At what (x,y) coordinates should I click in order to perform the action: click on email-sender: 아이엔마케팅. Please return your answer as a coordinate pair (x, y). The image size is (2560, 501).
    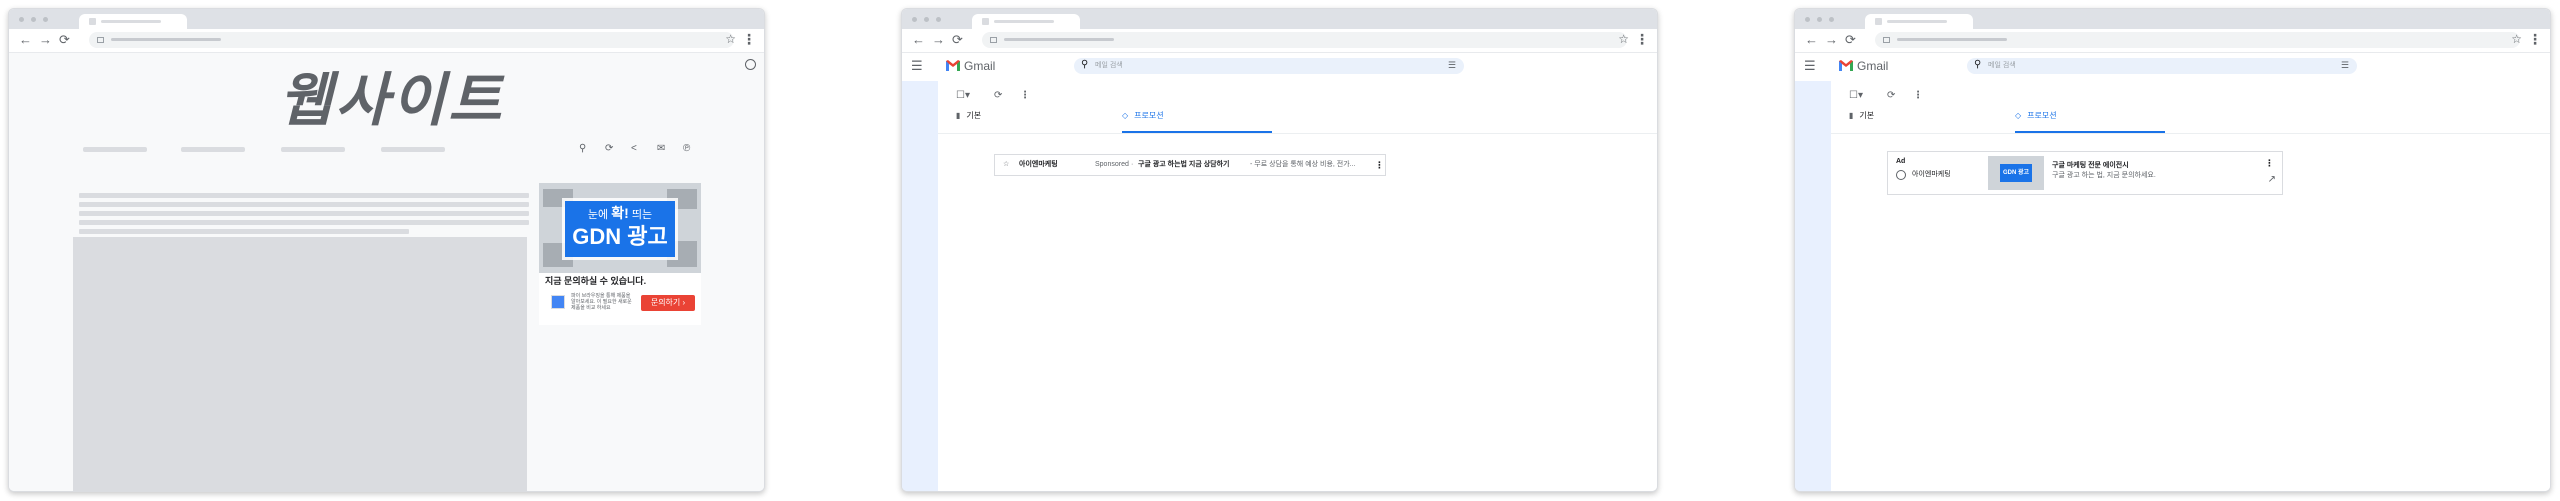
    Looking at the image, I should click on (1038, 164).